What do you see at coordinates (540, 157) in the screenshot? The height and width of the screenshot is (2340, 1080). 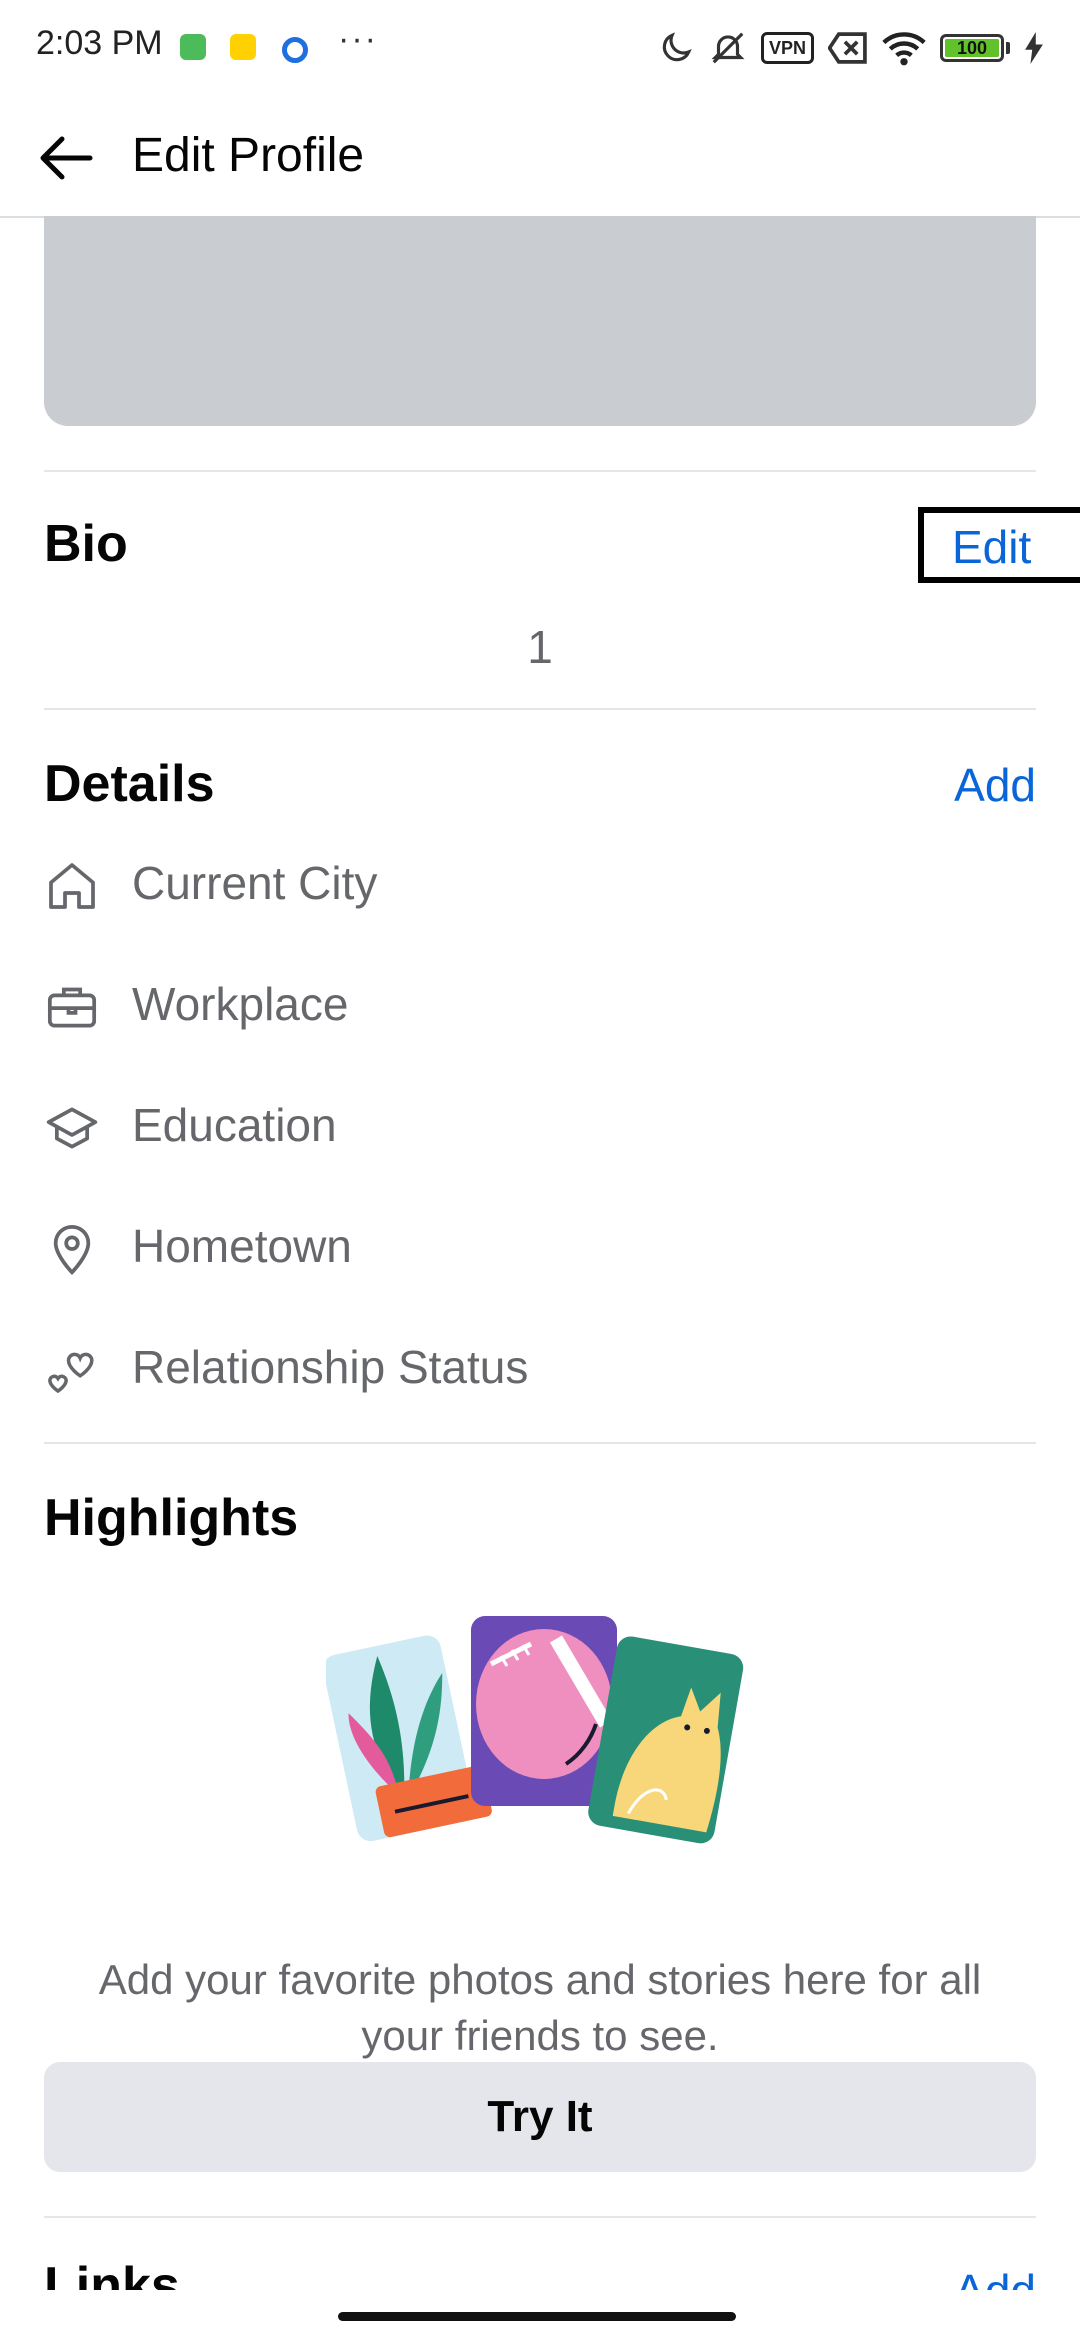 I see `app-bar: Edit Profile` at bounding box center [540, 157].